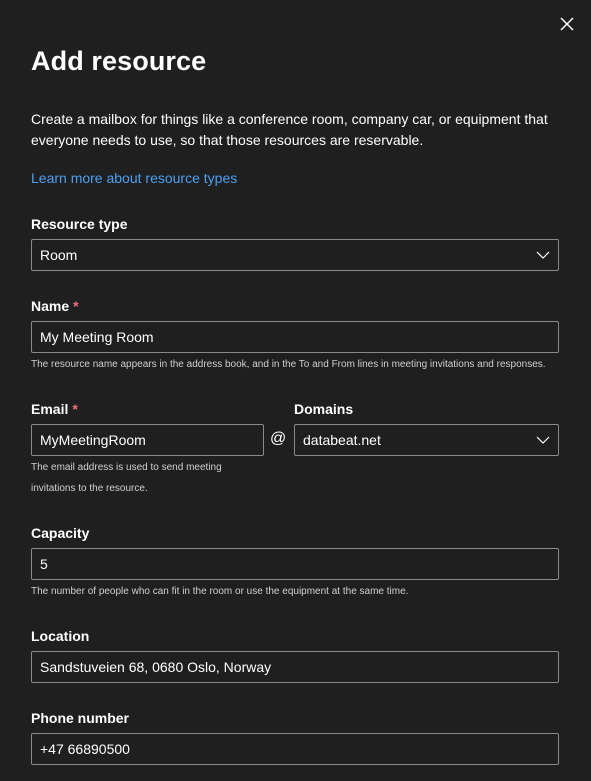 The width and height of the screenshot is (591, 781). I want to click on close-button, so click(567, 24).